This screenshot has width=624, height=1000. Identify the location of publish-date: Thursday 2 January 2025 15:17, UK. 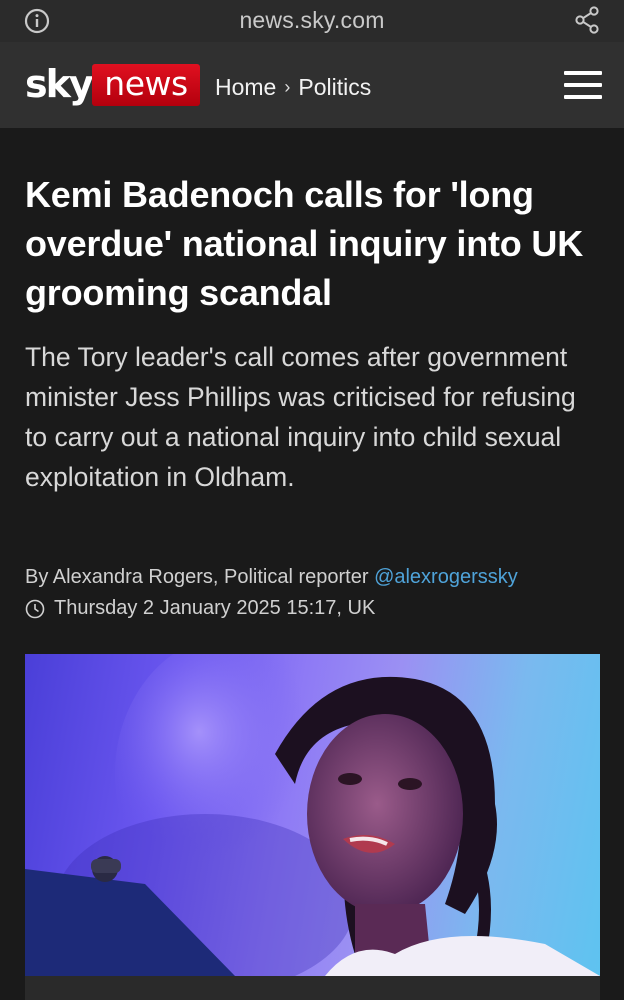
(215, 608).